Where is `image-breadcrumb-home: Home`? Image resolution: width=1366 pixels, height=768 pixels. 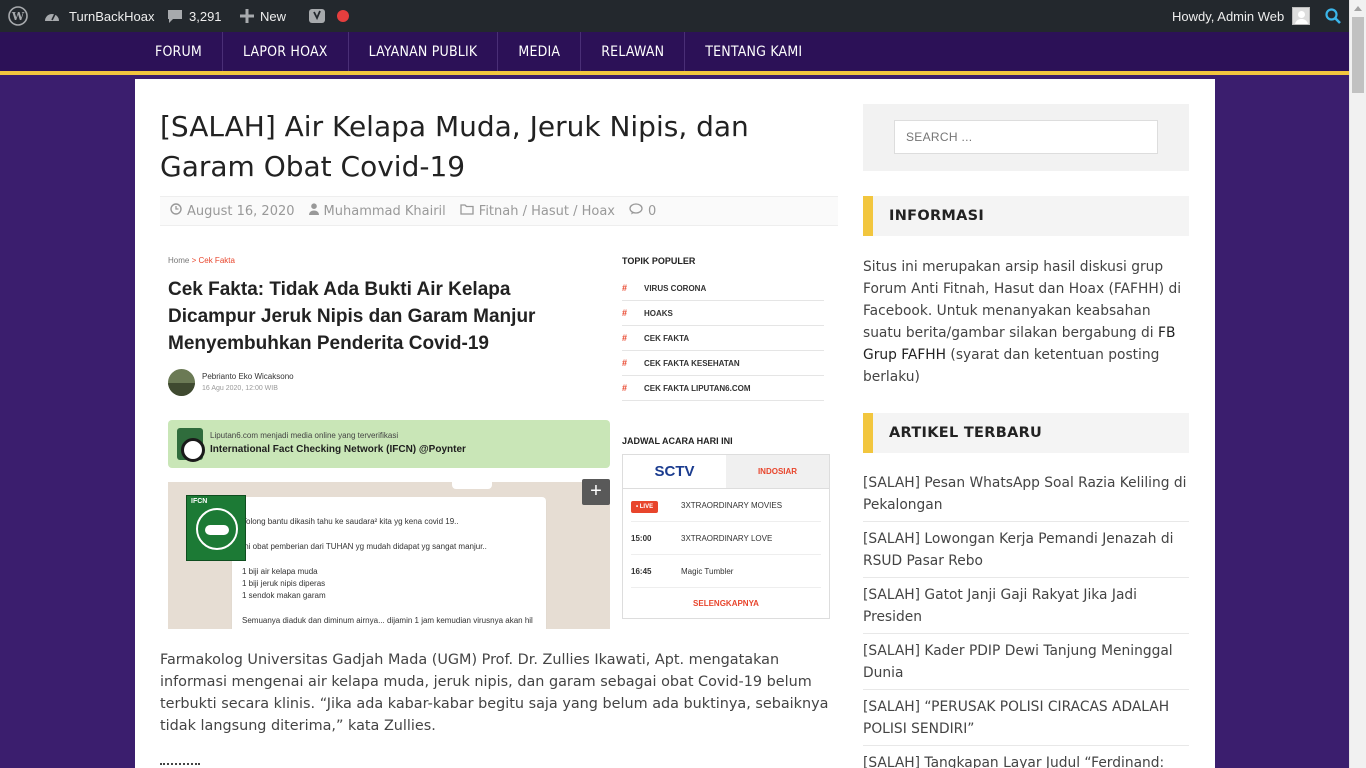 image-breadcrumb-home: Home is located at coordinates (179, 260).